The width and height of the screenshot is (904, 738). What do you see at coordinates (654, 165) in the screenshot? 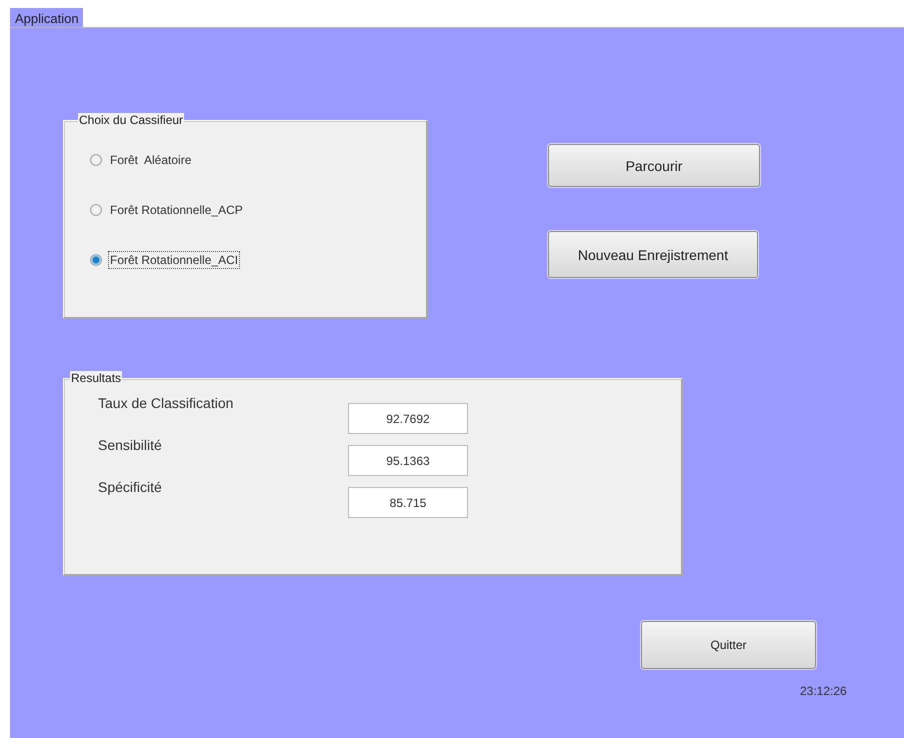
I see `browse-button: Parcourir` at bounding box center [654, 165].